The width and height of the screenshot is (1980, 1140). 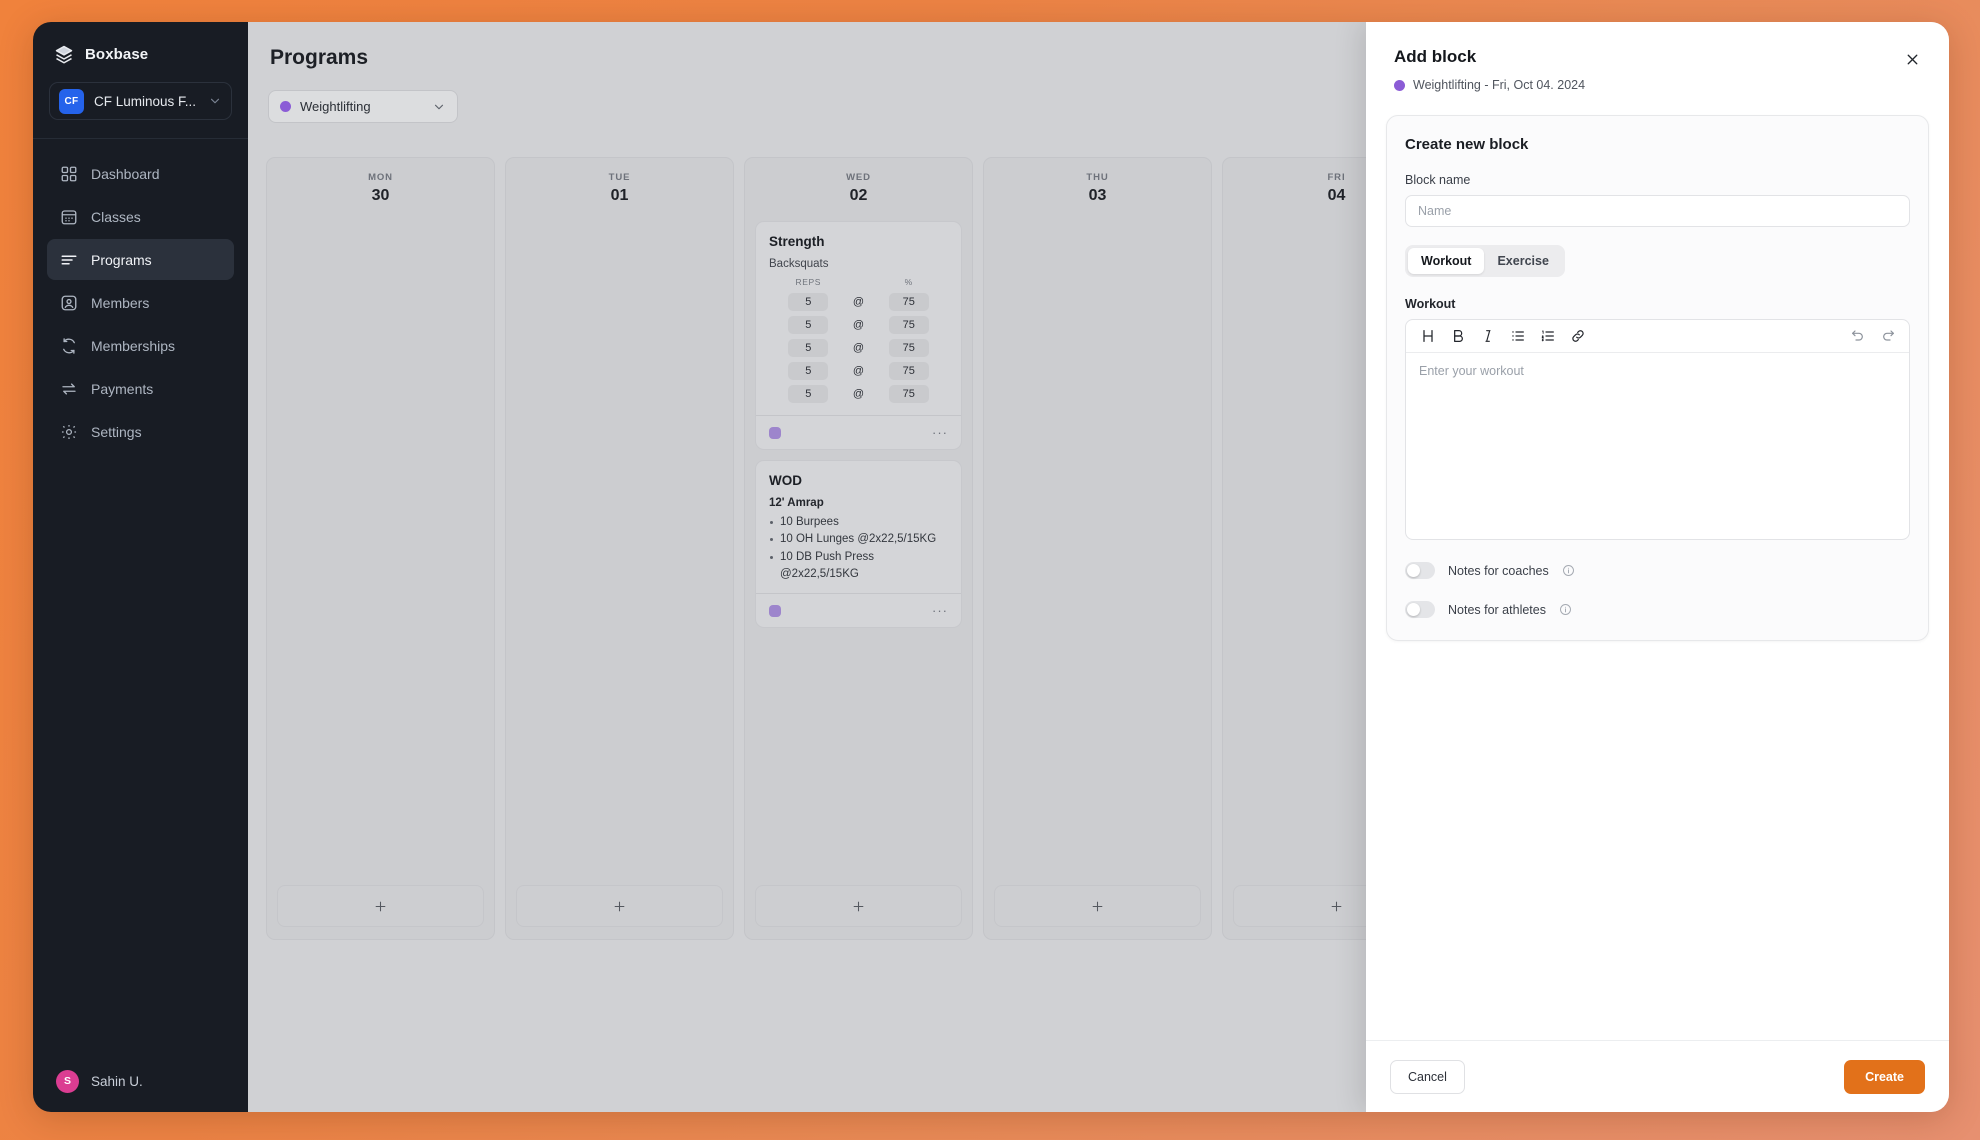 I want to click on notes-for-coaches-toggle, so click(x=1420, y=570).